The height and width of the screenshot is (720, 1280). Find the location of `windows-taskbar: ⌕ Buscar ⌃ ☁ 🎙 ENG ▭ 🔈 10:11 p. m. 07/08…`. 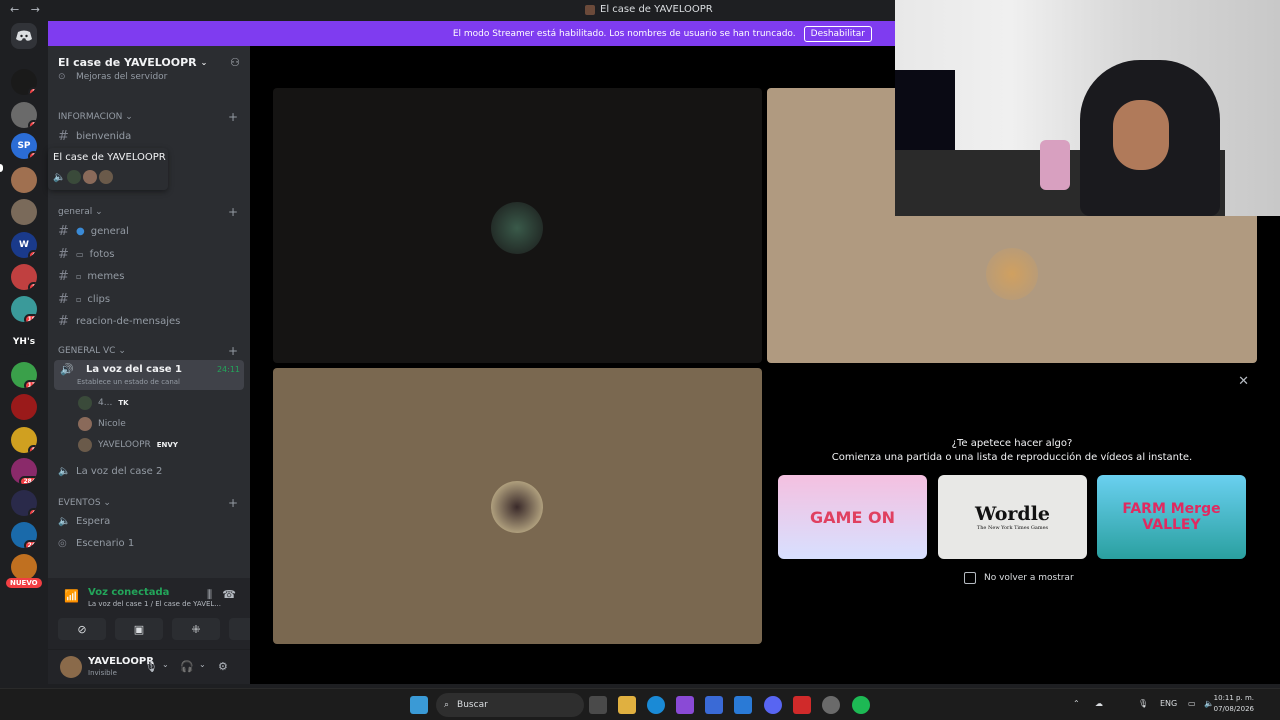

windows-taskbar: ⌕ Buscar ⌃ ☁ 🎙 ENG ▭ 🔈 10:11 p. m. 07/08… is located at coordinates (640, 704).